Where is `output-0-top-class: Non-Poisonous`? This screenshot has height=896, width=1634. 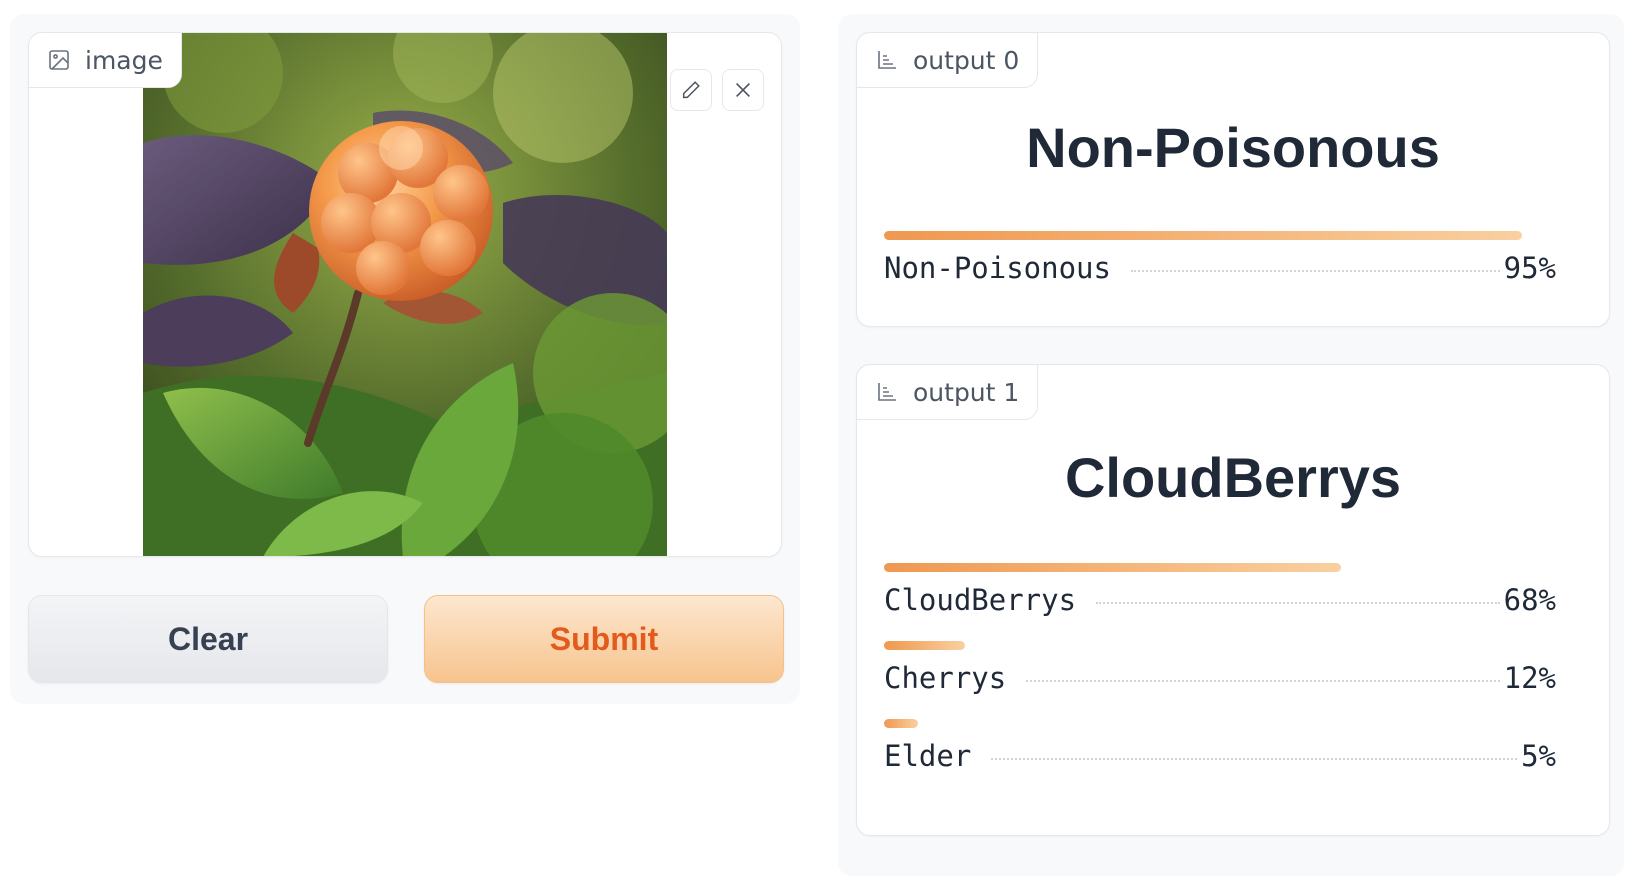 output-0-top-class: Non-Poisonous is located at coordinates (1233, 147).